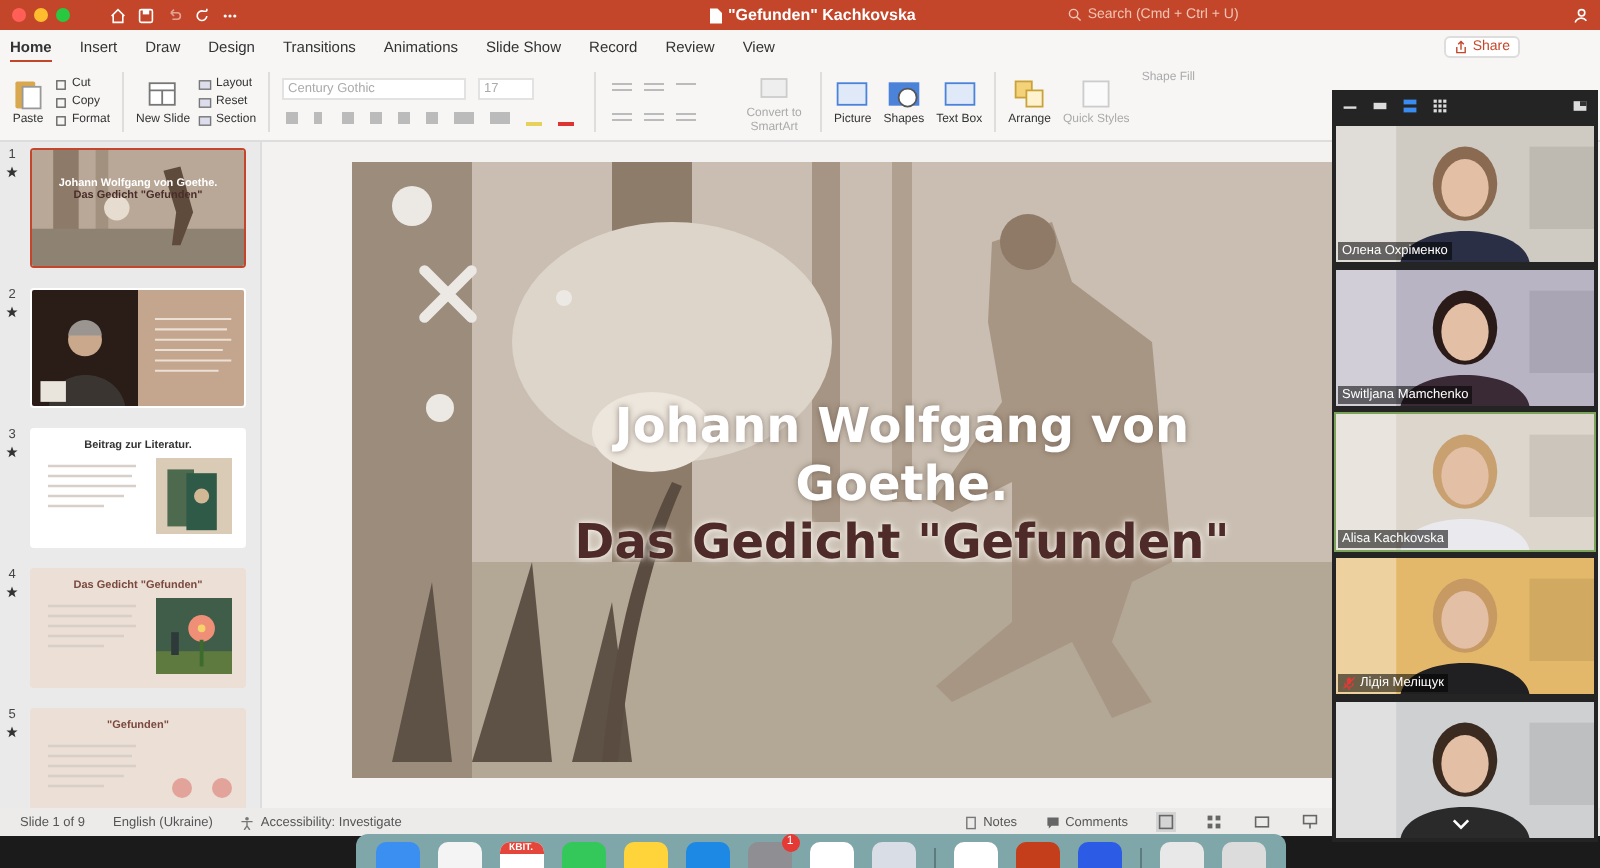 This screenshot has width=1600, height=868. Describe the element at coordinates (118, 15) in the screenshot. I see `home-icon` at that location.